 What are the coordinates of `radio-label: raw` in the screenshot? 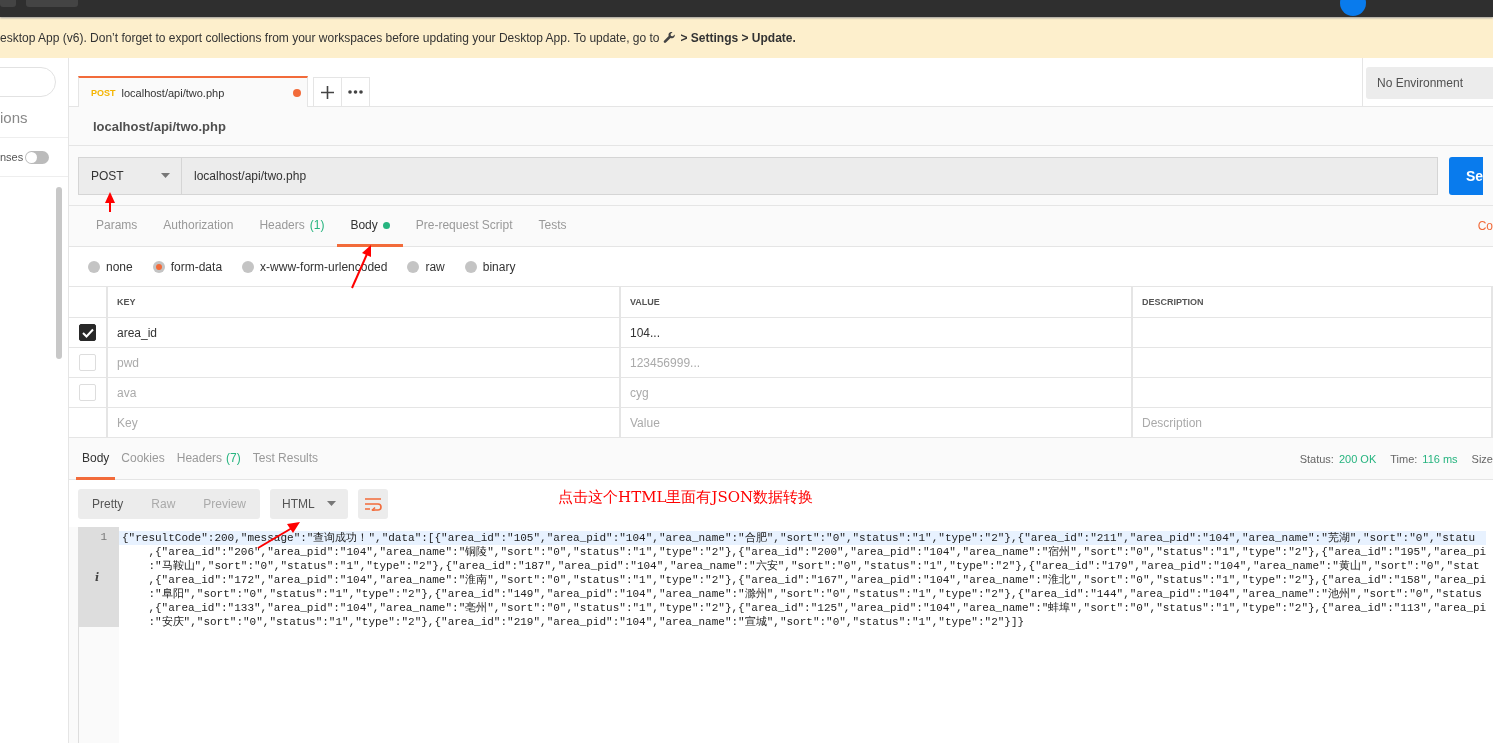 It's located at (435, 266).